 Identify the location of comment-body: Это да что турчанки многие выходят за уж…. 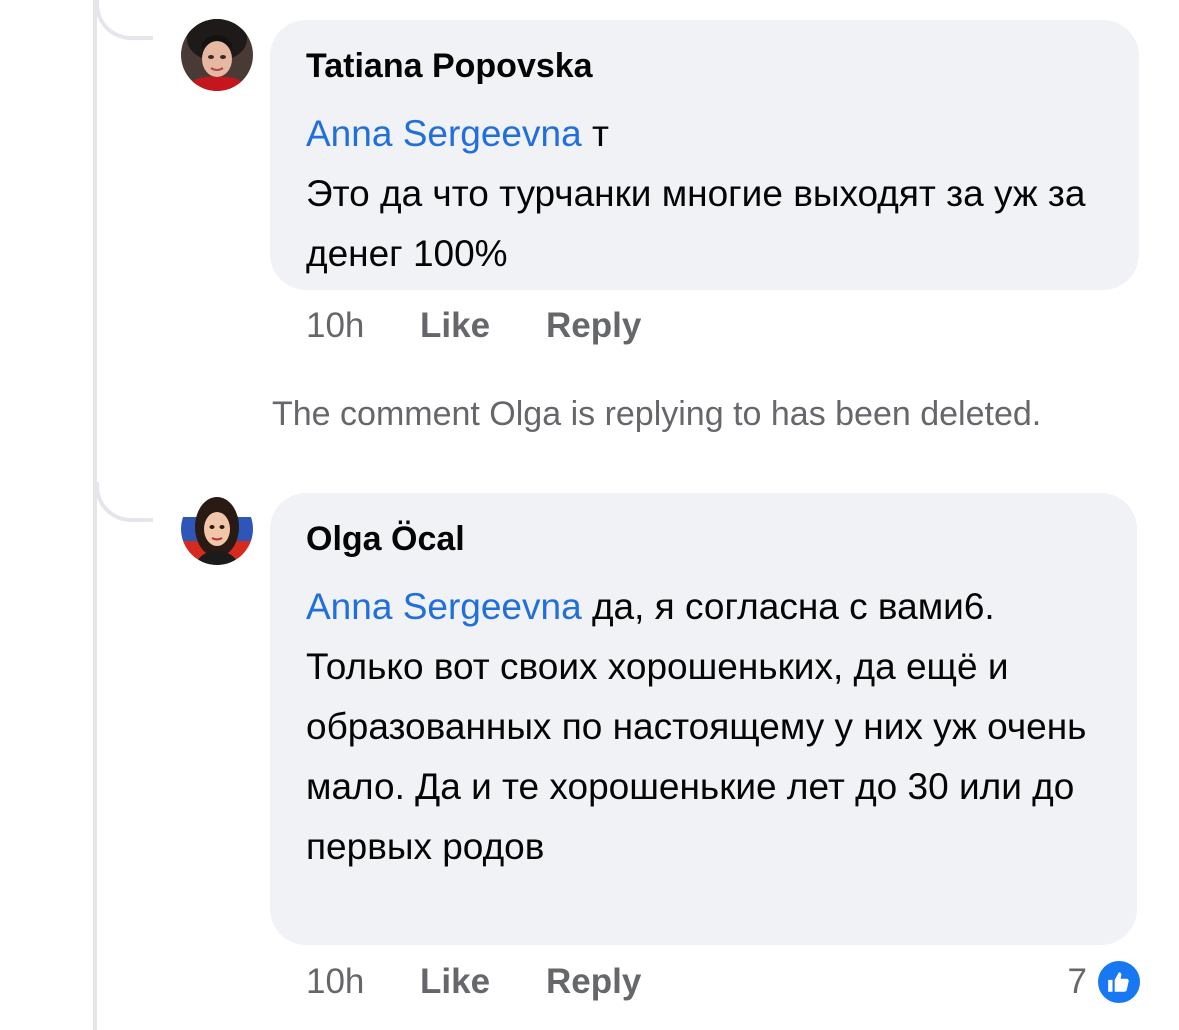
(696, 223).